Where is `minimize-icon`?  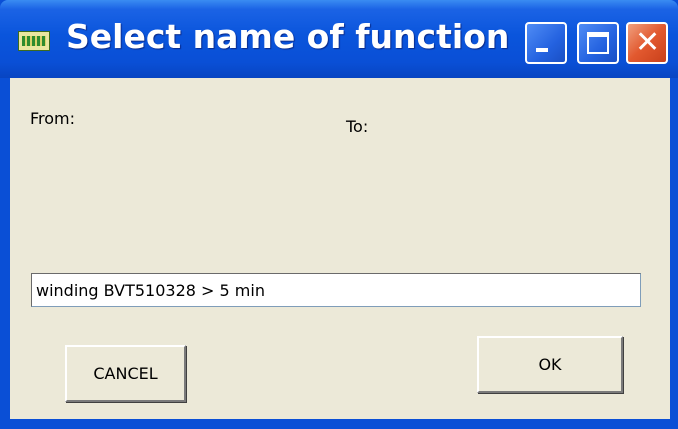 minimize-icon is located at coordinates (542, 50).